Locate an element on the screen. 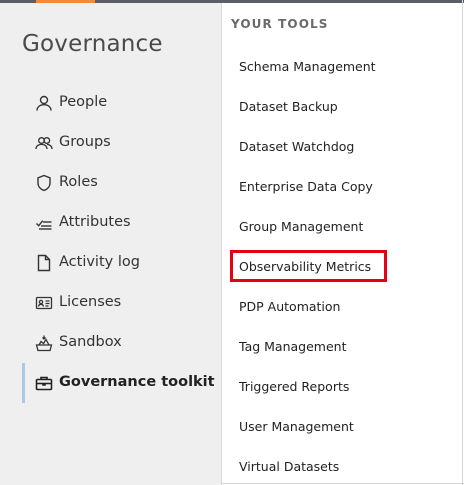 This screenshot has width=464, height=485. active-indicator is located at coordinates (23, 383).